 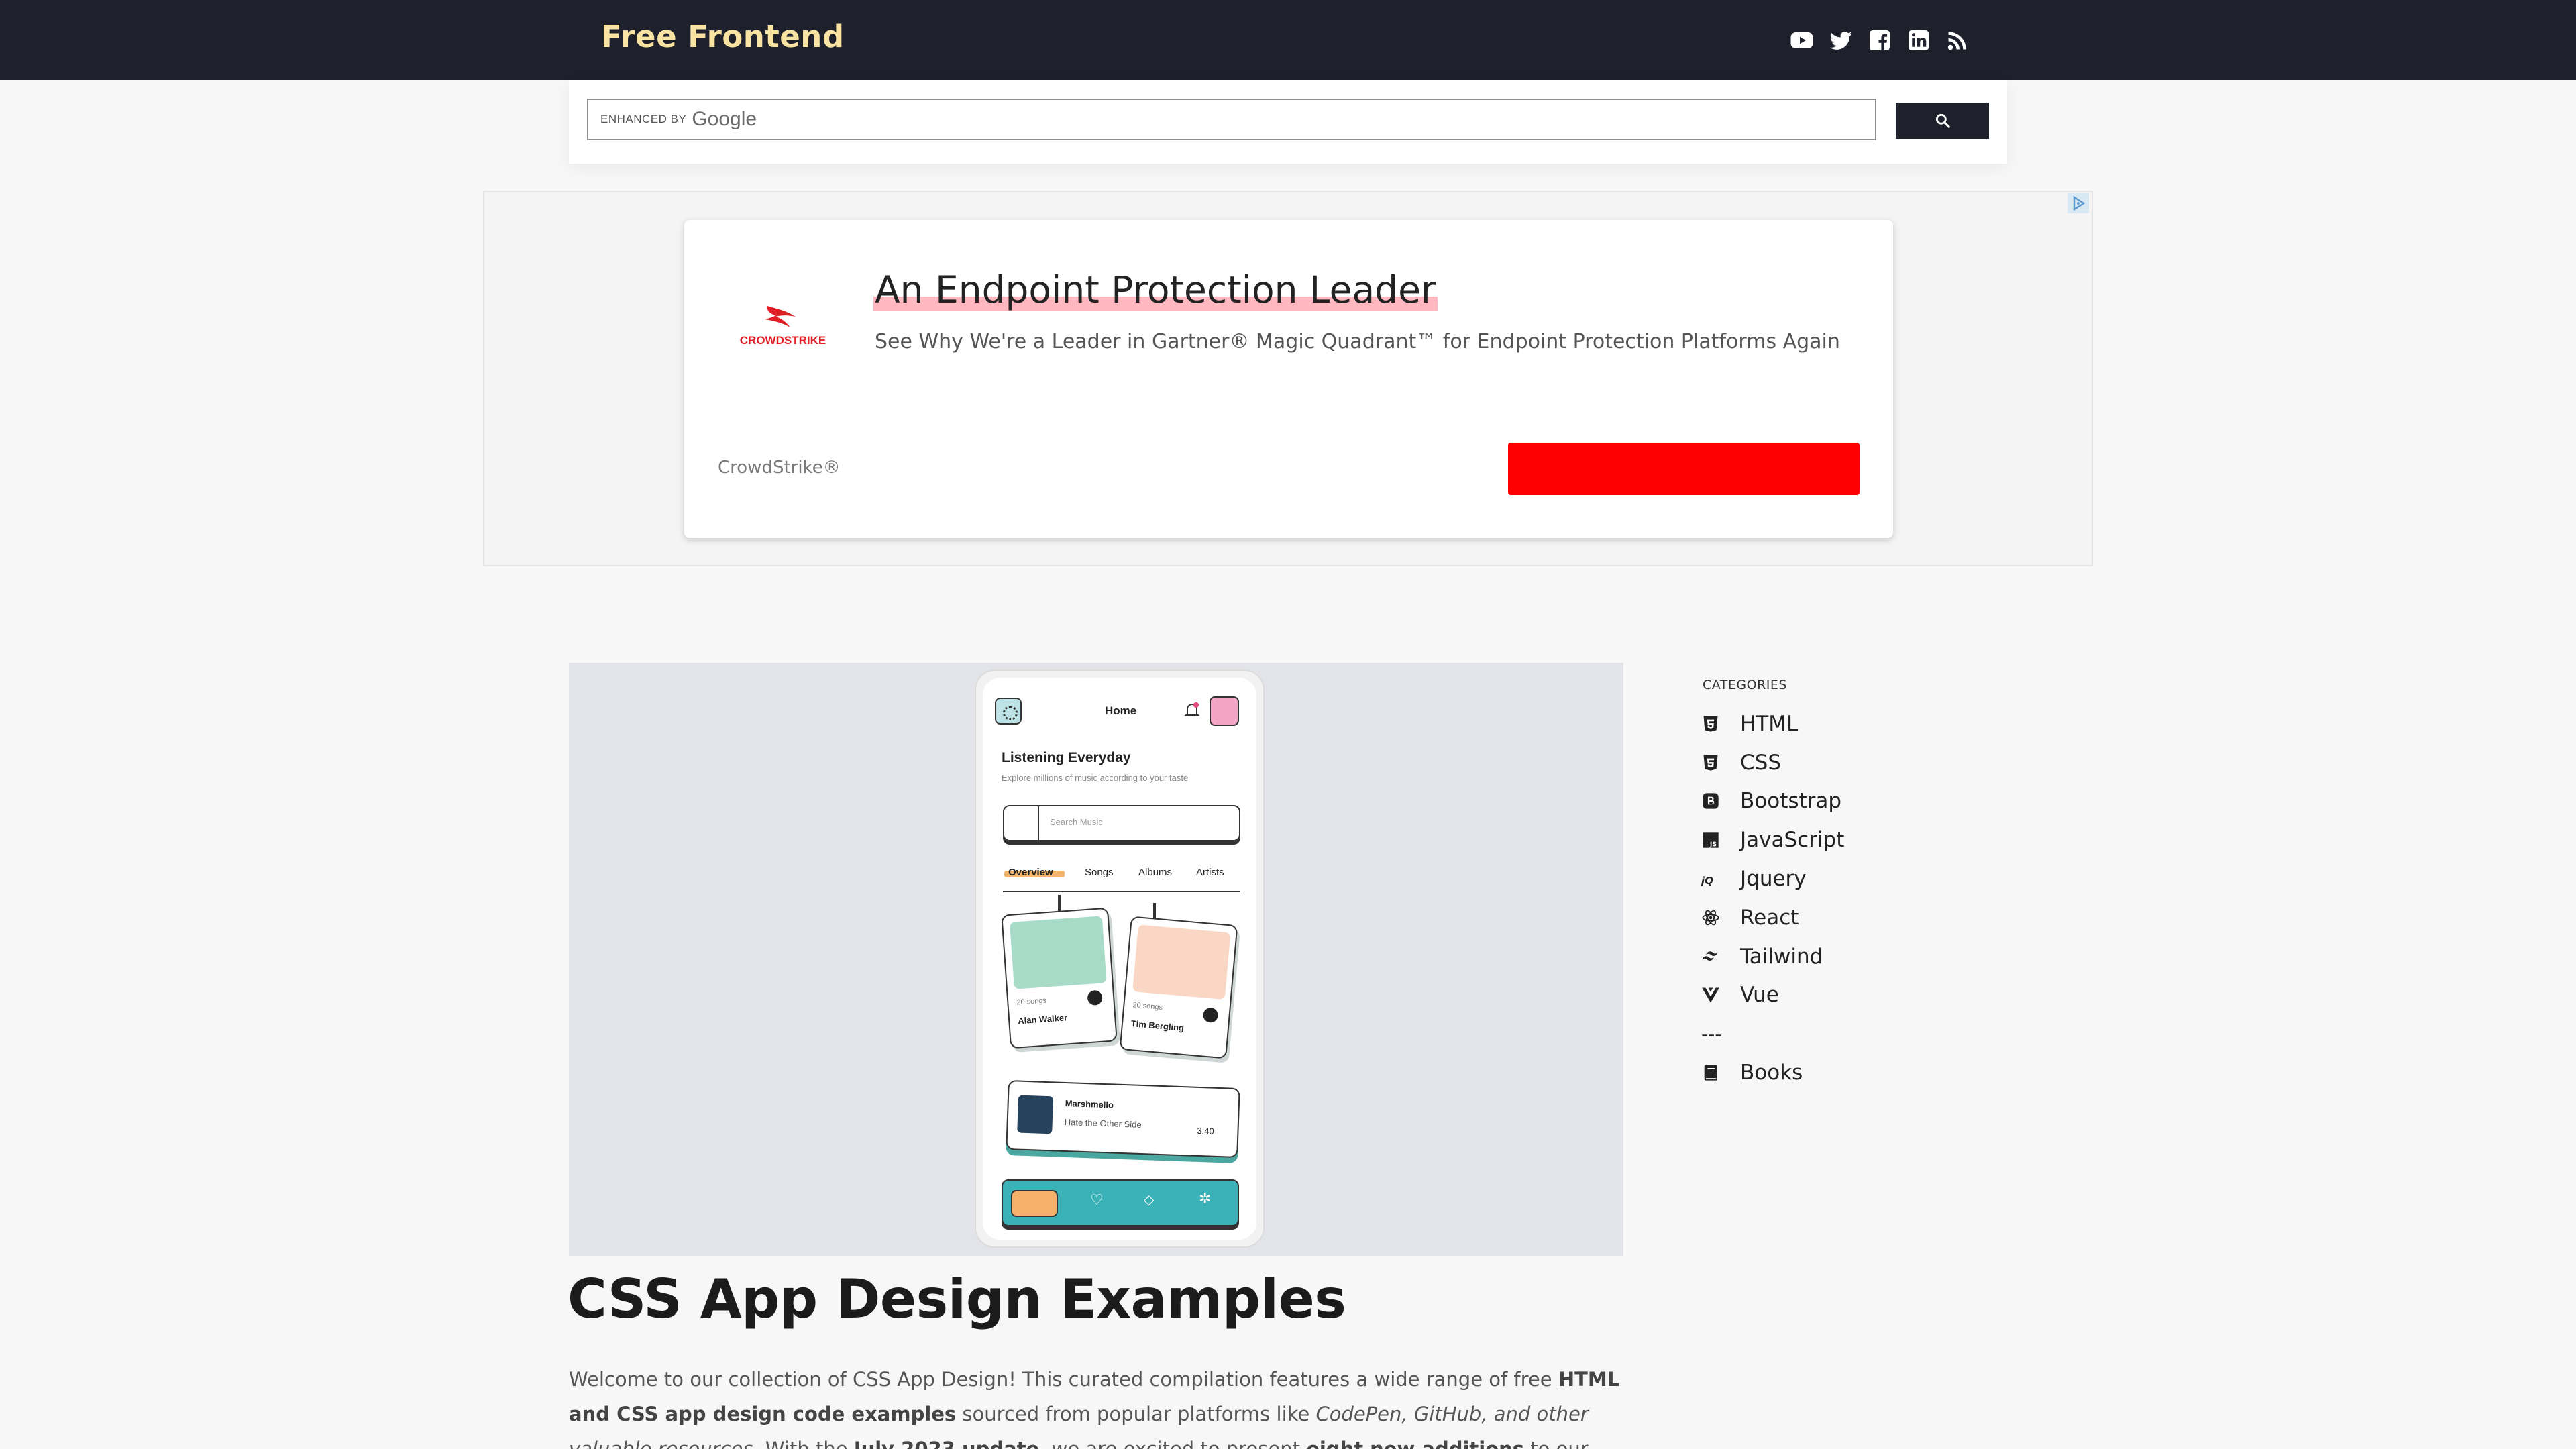 I want to click on mockup-header-title: Home, so click(x=1121, y=710).